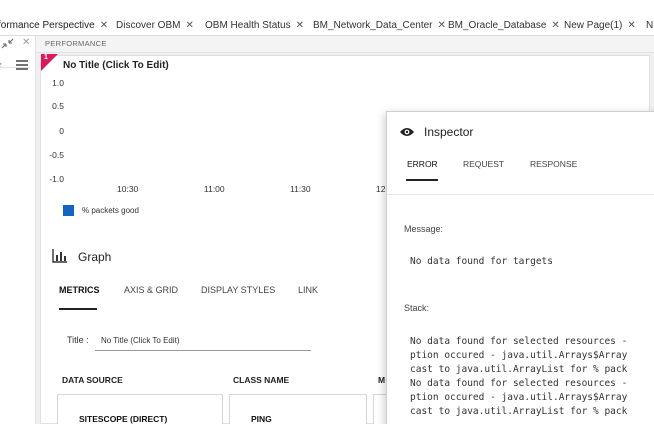  What do you see at coordinates (379, 17) in the screenshot?
I see `tab-network-data-center: BM_Network_Data_Center ✕` at bounding box center [379, 17].